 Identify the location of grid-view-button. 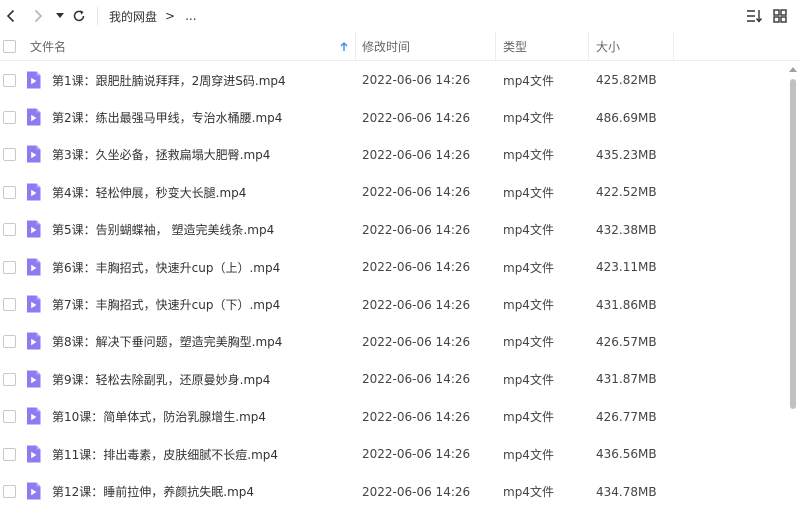
(780, 16).